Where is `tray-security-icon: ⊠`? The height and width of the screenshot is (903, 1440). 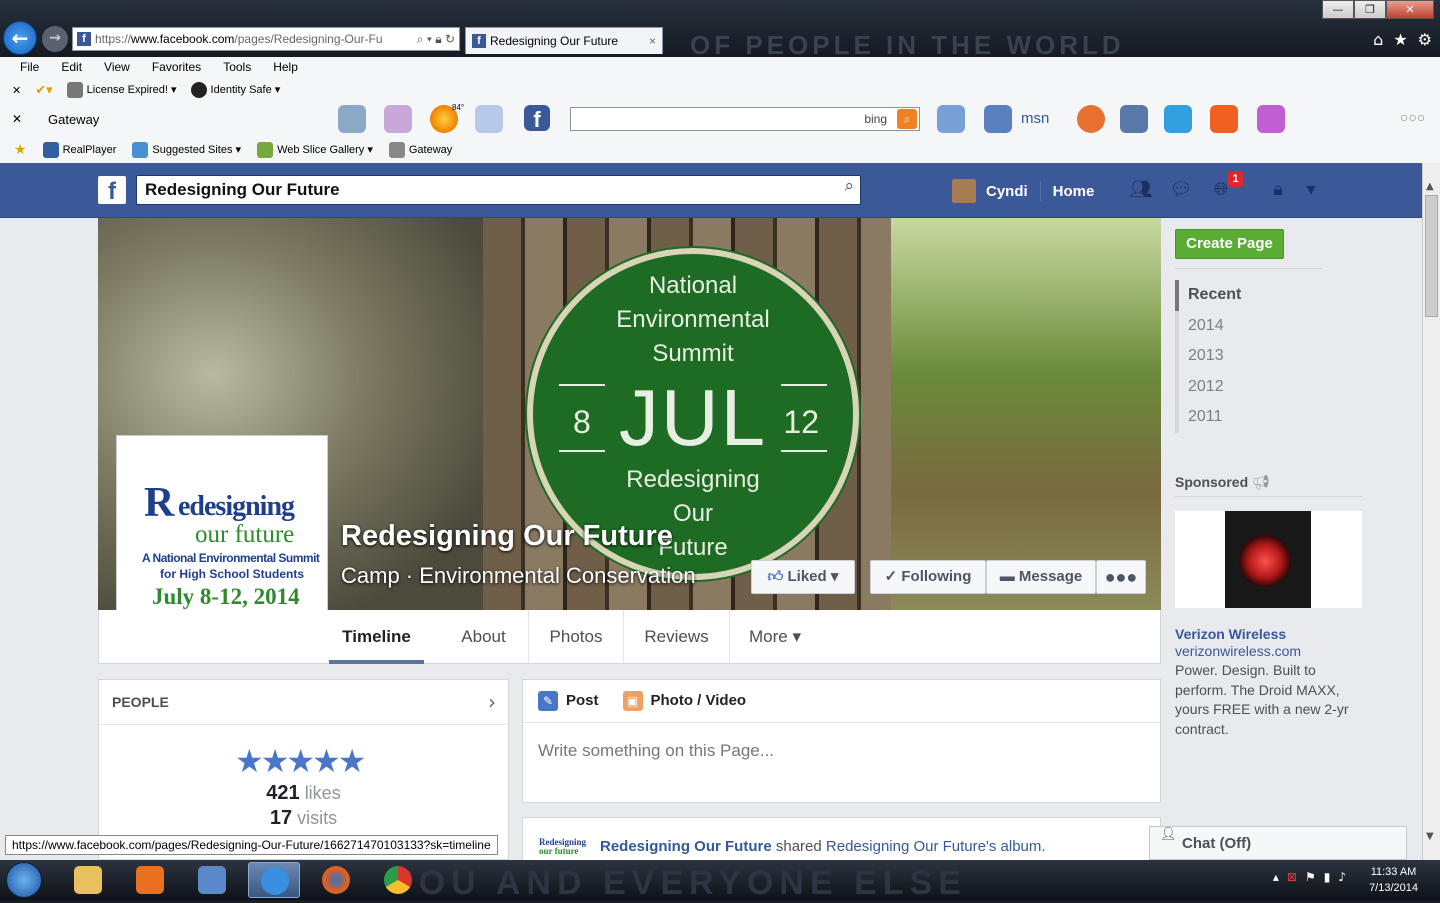
tray-security-icon: ⊠ is located at coordinates (1292, 877).